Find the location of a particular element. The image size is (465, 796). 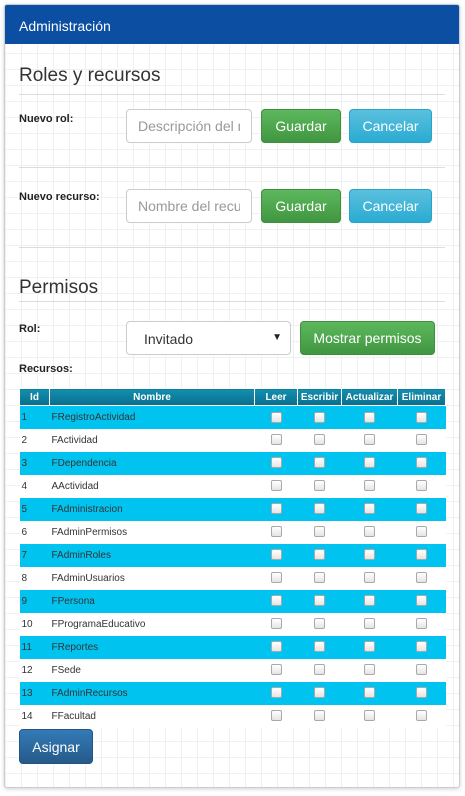

assign-button: Asignar is located at coordinates (56, 746).